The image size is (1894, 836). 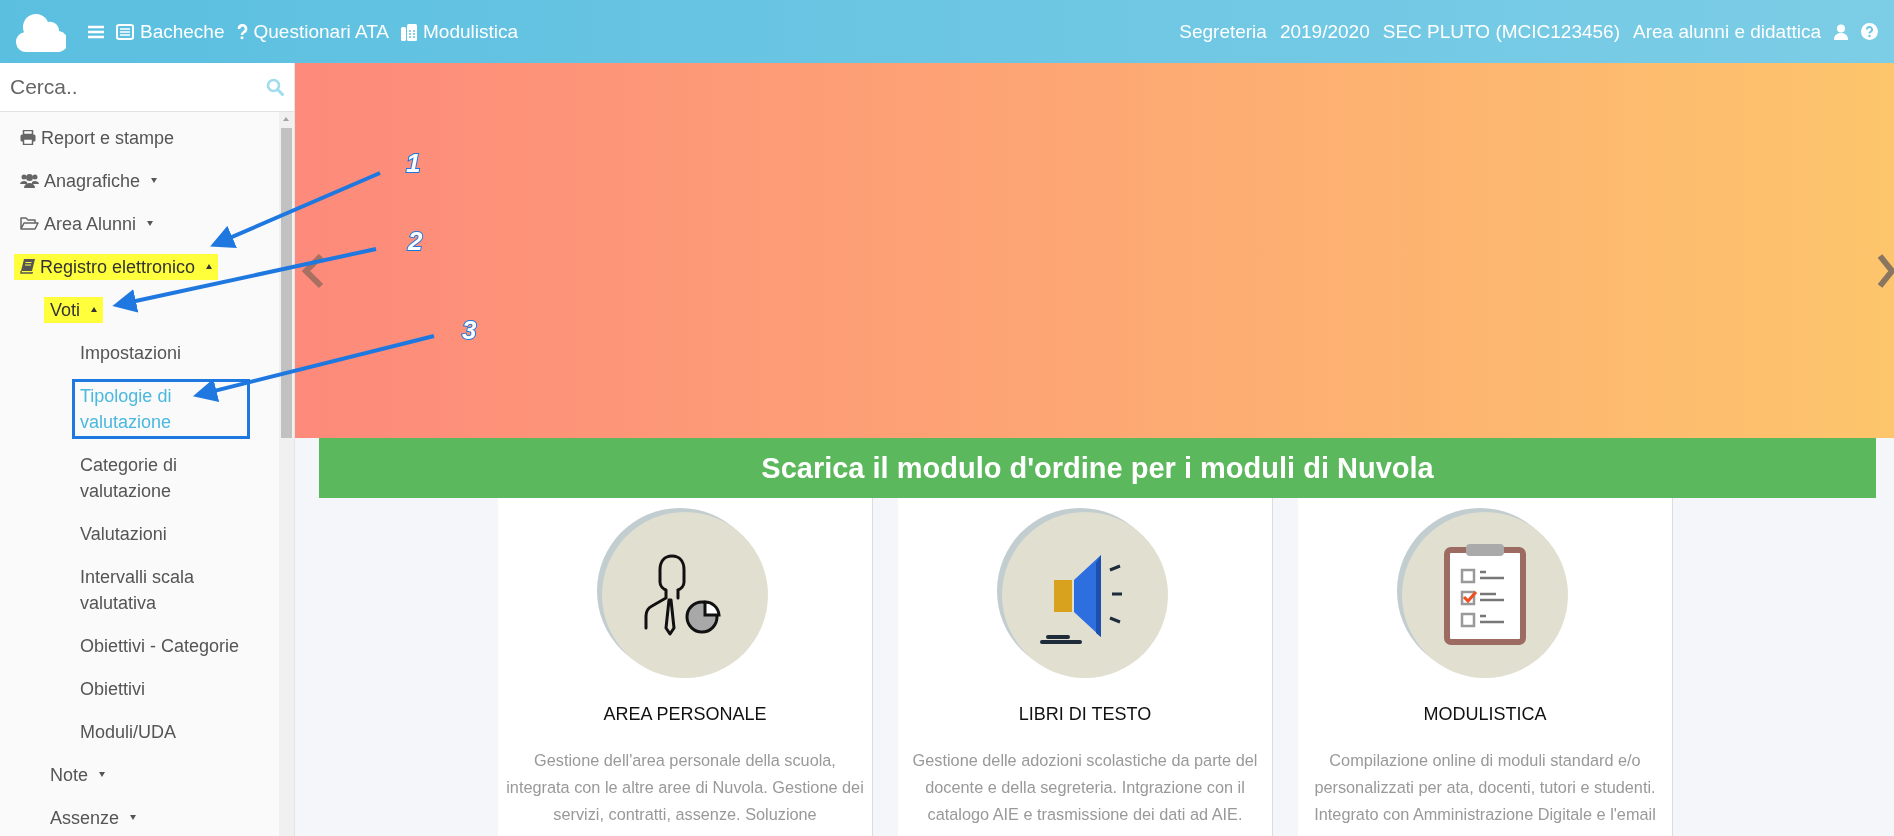 I want to click on card-title: MODULISTICA, so click(x=1485, y=714).